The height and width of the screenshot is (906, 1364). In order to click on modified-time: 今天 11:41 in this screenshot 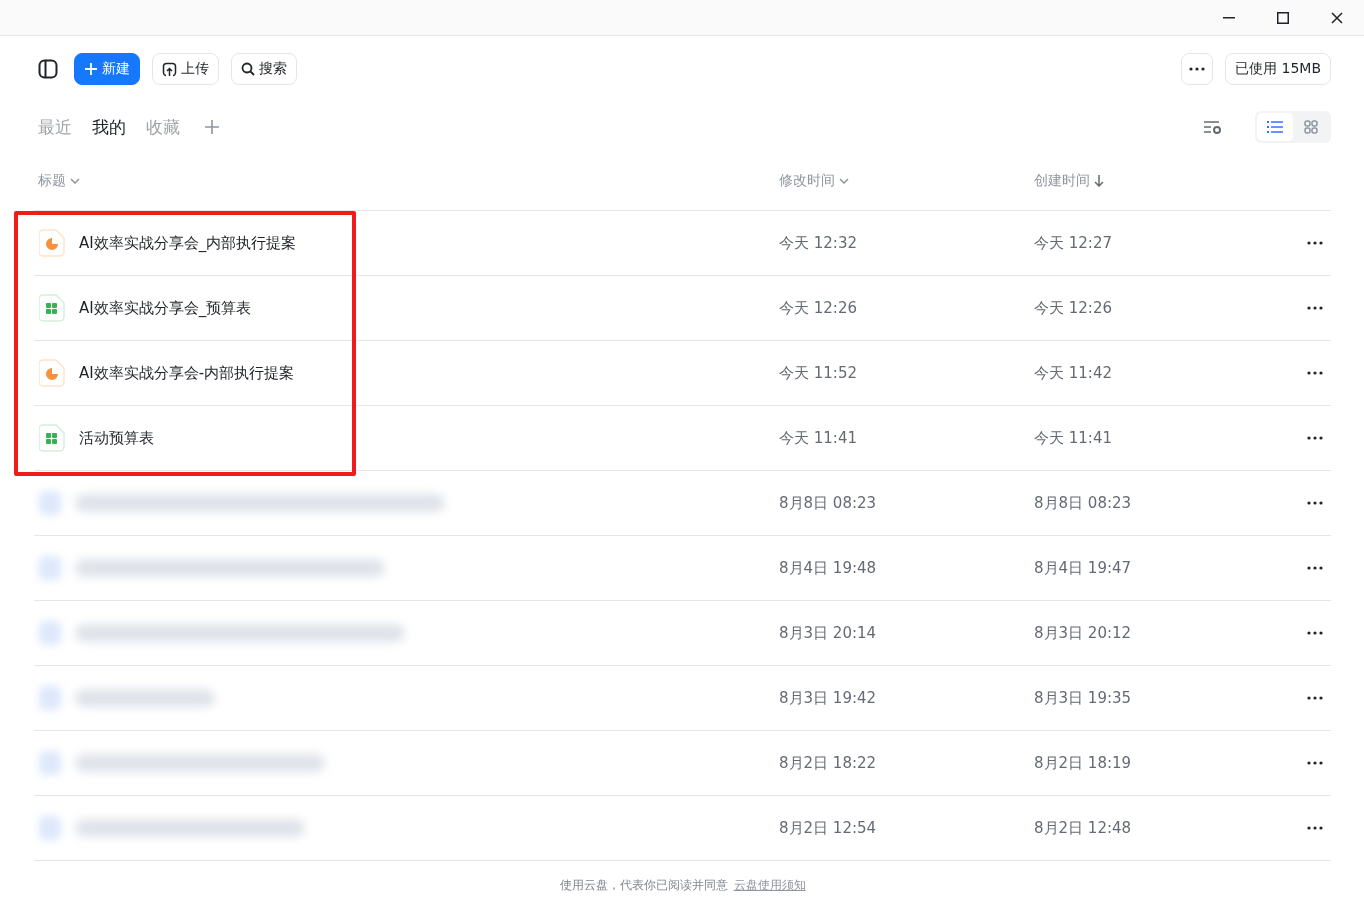, I will do `click(818, 438)`.